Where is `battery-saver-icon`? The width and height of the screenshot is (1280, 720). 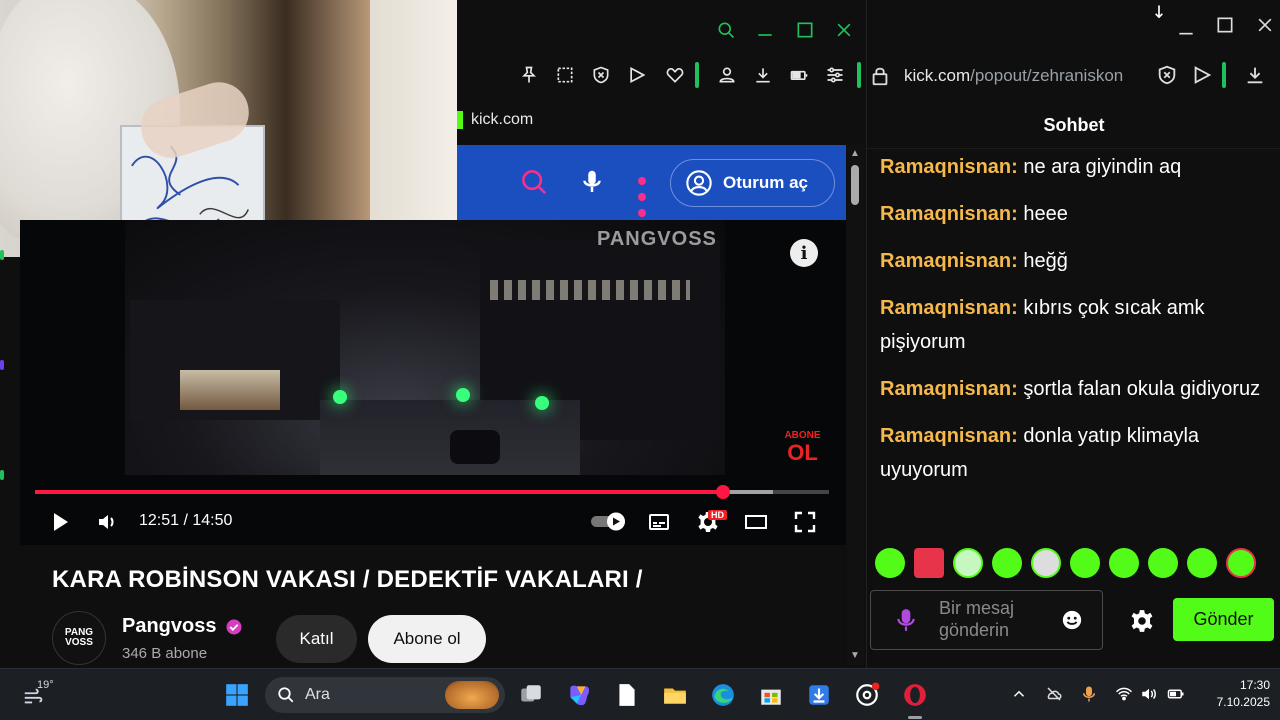
battery-saver-icon is located at coordinates (799, 75).